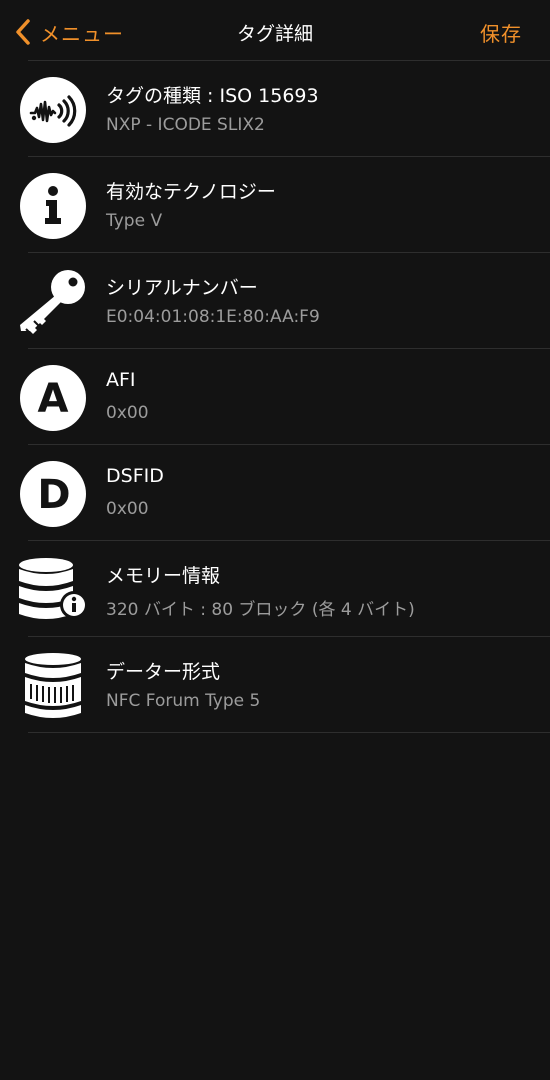  Describe the element at coordinates (274, 34) in the screenshot. I see `page-title: タグ詳細` at that location.